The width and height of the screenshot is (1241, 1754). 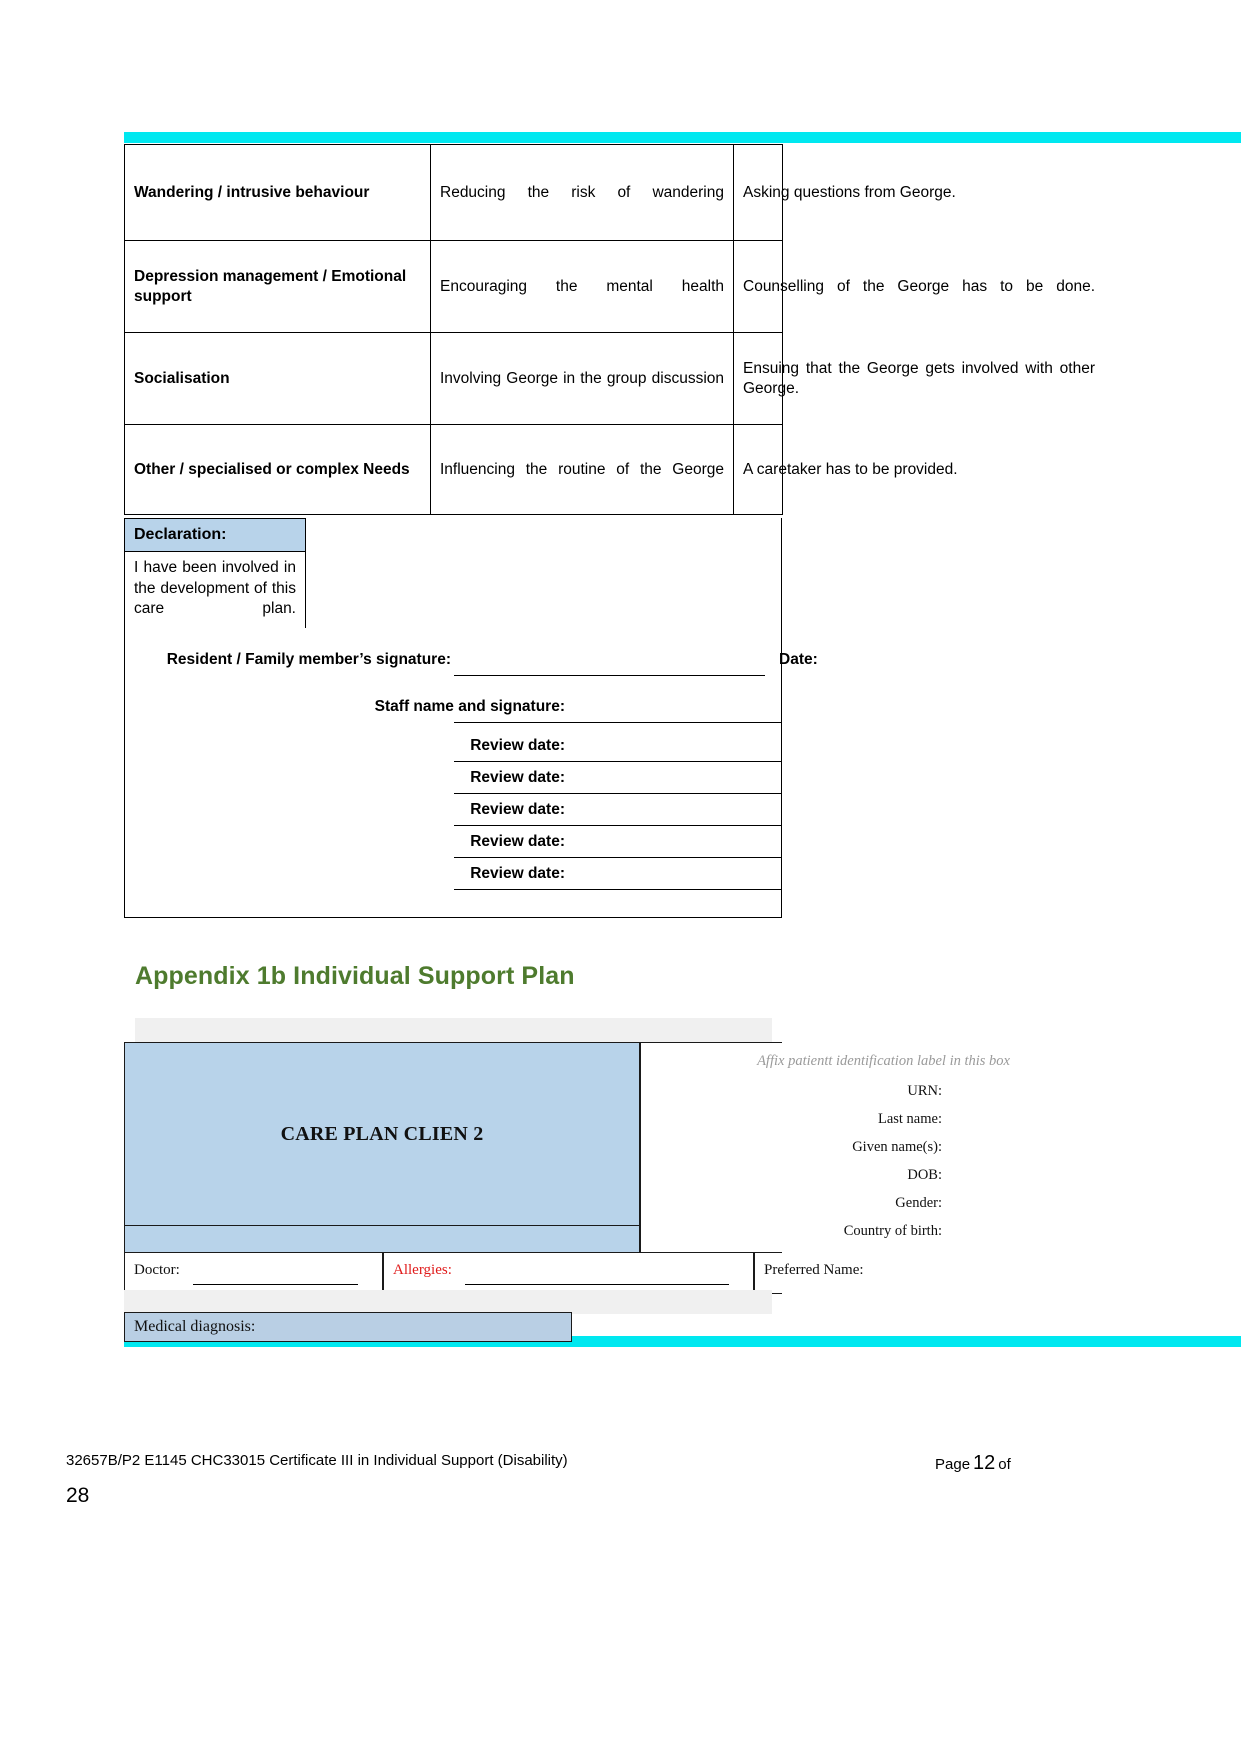 I want to click on staff-signature-label: Staff name and signature:, so click(x=469, y=706).